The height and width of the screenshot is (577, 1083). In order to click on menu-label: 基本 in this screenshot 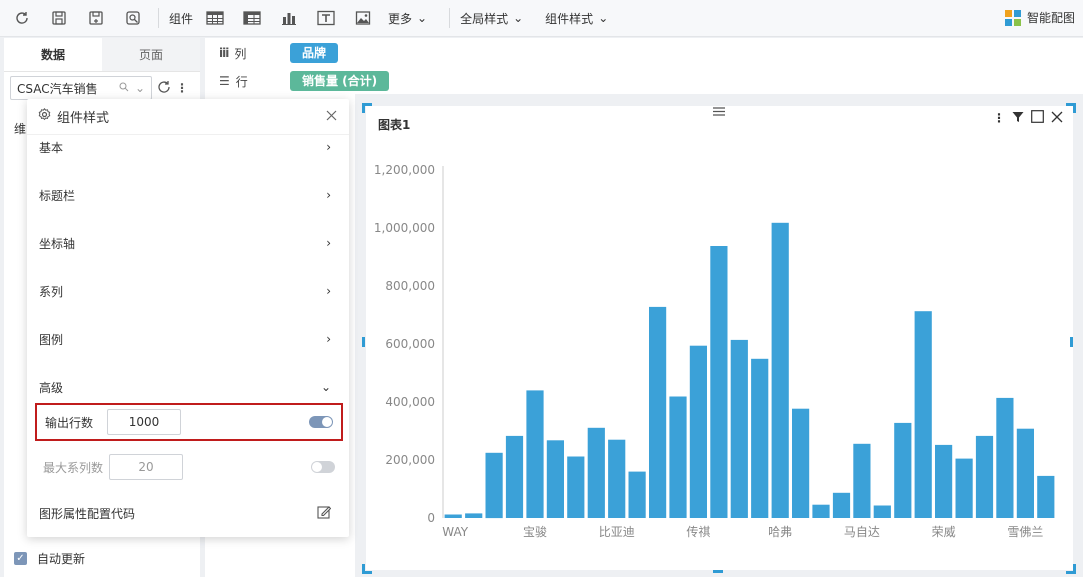, I will do `click(51, 147)`.